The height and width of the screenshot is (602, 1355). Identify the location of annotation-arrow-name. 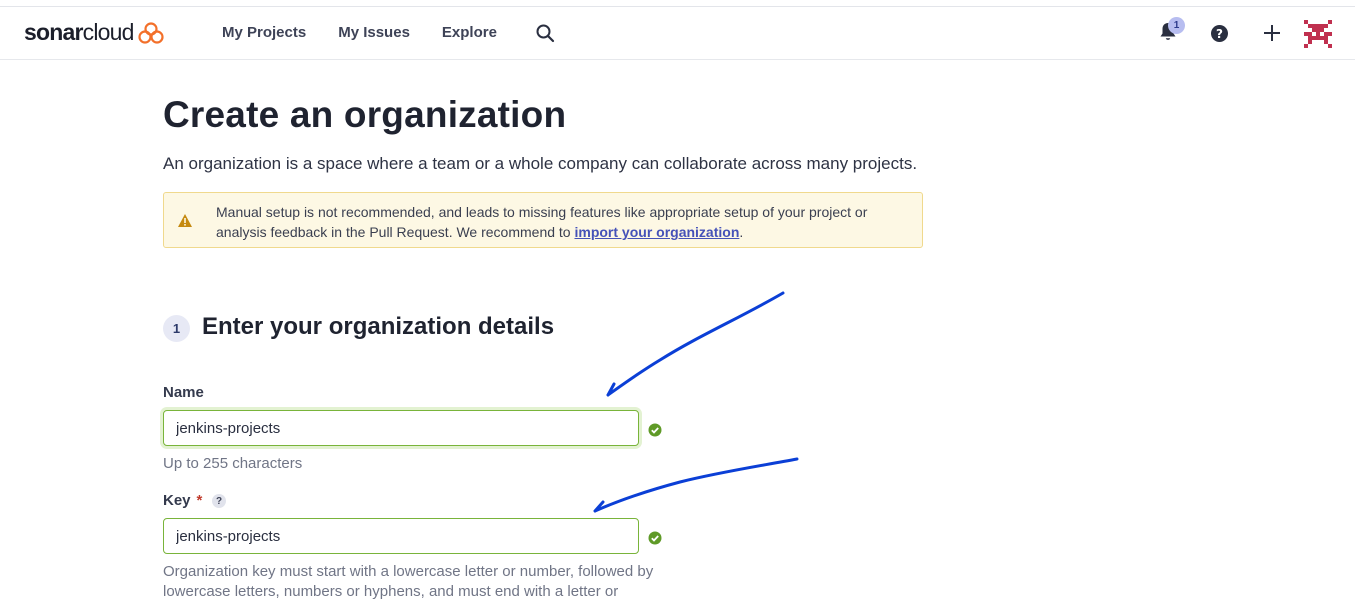
(695, 344).